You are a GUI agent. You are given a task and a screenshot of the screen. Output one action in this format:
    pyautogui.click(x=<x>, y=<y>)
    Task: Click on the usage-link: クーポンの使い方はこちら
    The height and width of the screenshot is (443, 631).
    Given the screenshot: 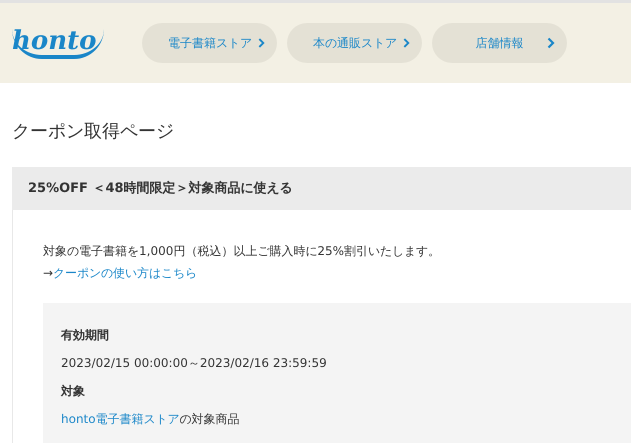 What is the action you would take?
    pyautogui.click(x=125, y=273)
    